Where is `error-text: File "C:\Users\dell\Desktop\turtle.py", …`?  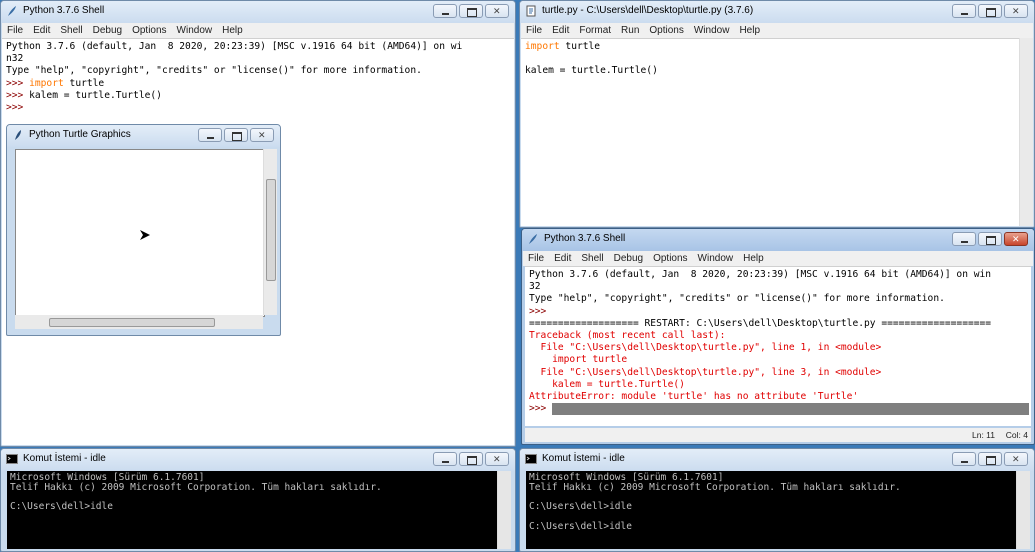
error-text: File "C:\Users\dell\Desktop\turtle.py", … is located at coordinates (705, 348).